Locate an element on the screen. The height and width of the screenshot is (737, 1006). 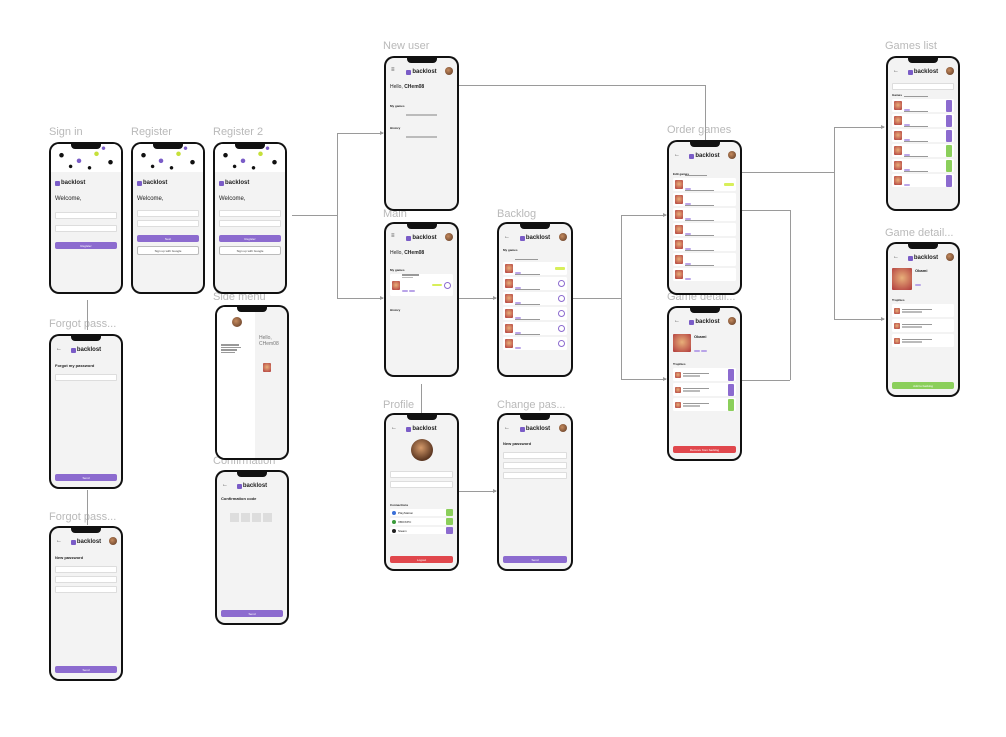
search-input is located at coordinates (923, 86).